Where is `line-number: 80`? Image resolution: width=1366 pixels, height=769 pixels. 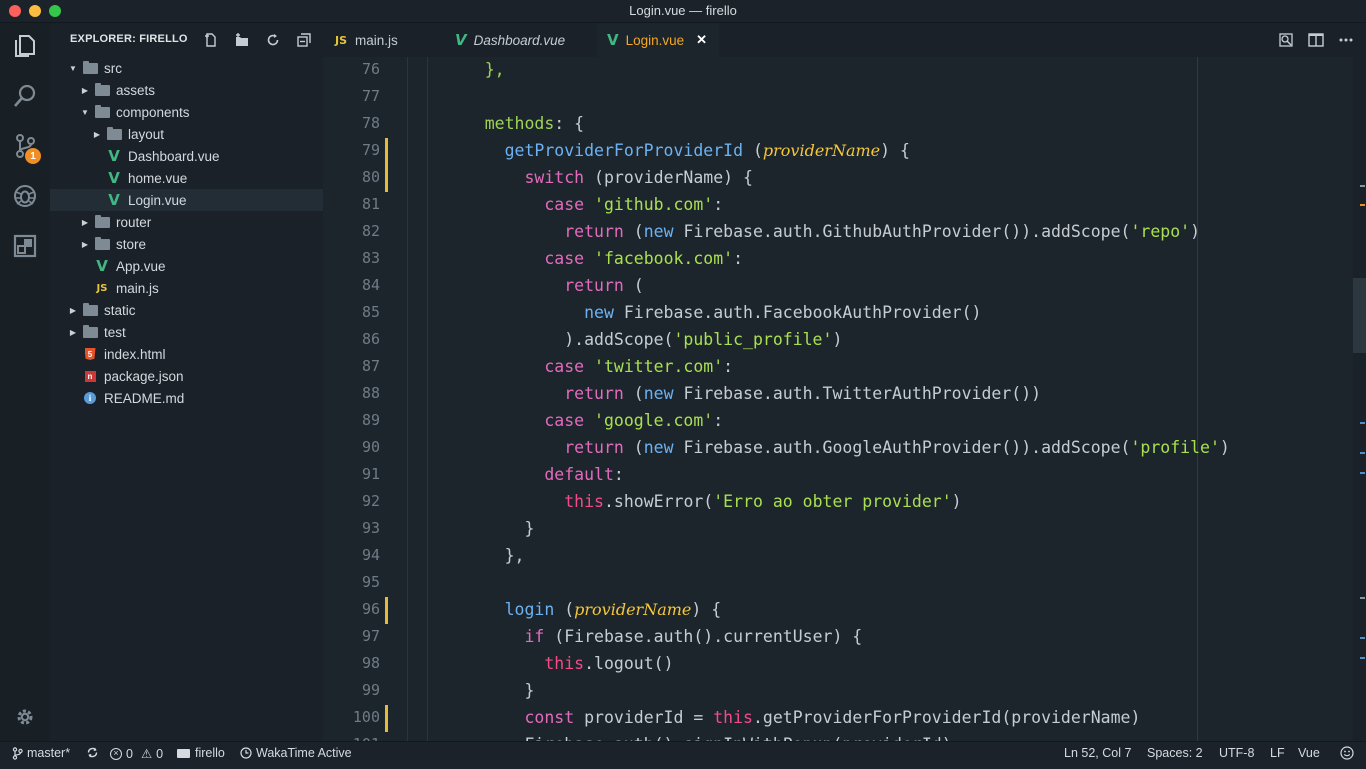
line-number: 80 is located at coordinates (370, 177).